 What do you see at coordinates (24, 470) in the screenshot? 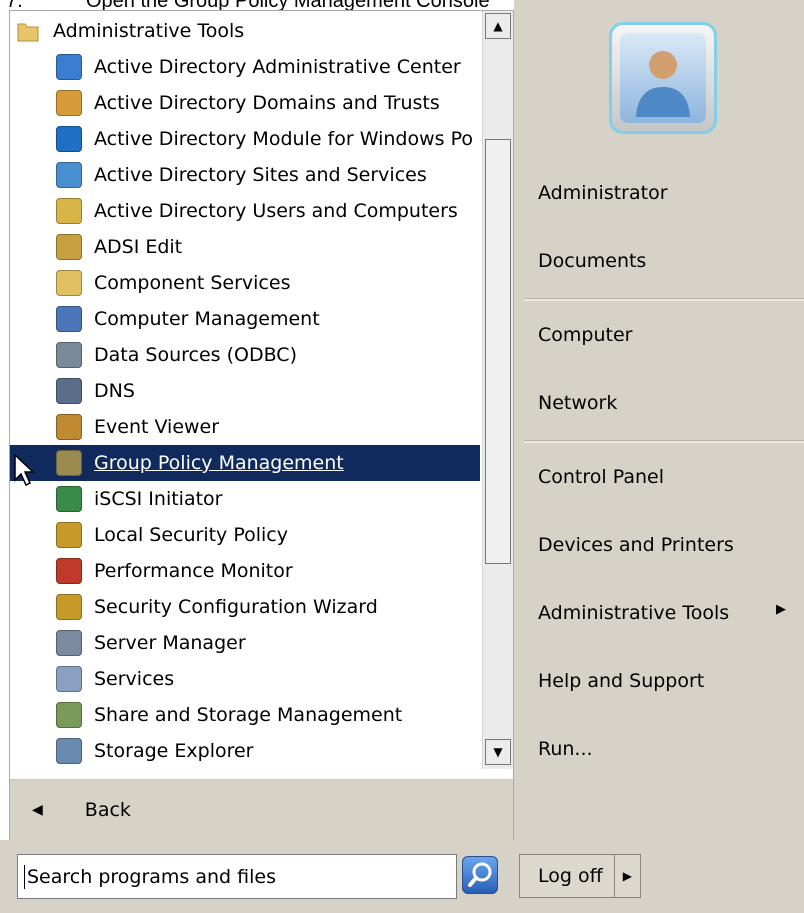
I see `mouse-cursor-icon` at bounding box center [24, 470].